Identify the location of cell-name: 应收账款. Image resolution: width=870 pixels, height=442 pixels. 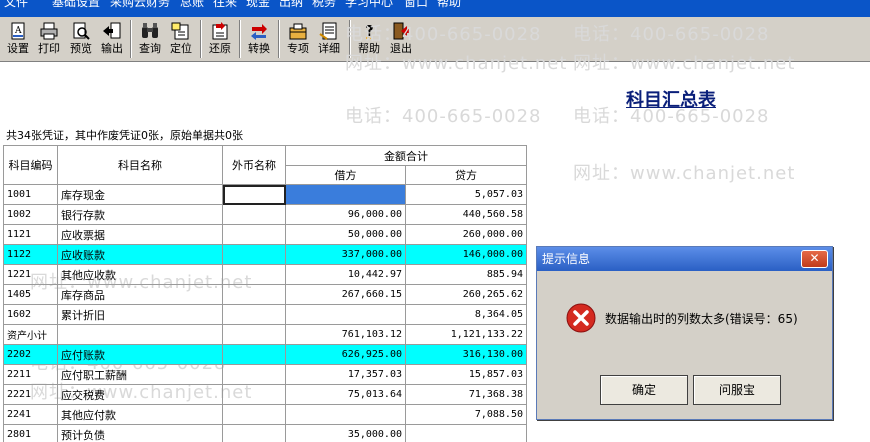
(140, 254).